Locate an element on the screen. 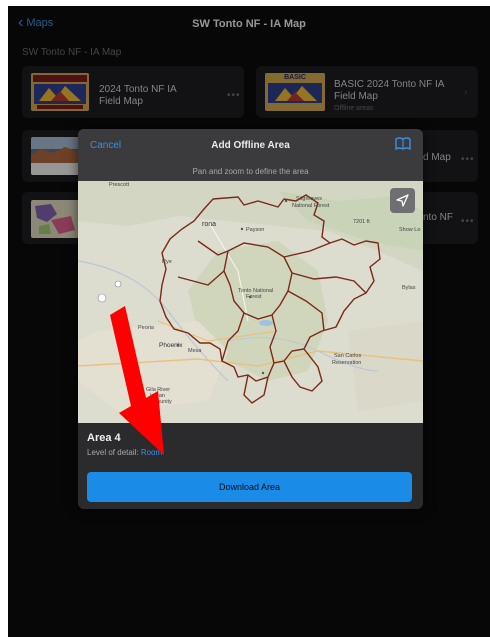 The height and width of the screenshot is (637, 490). download-area-button: Download Area is located at coordinates (249, 487).